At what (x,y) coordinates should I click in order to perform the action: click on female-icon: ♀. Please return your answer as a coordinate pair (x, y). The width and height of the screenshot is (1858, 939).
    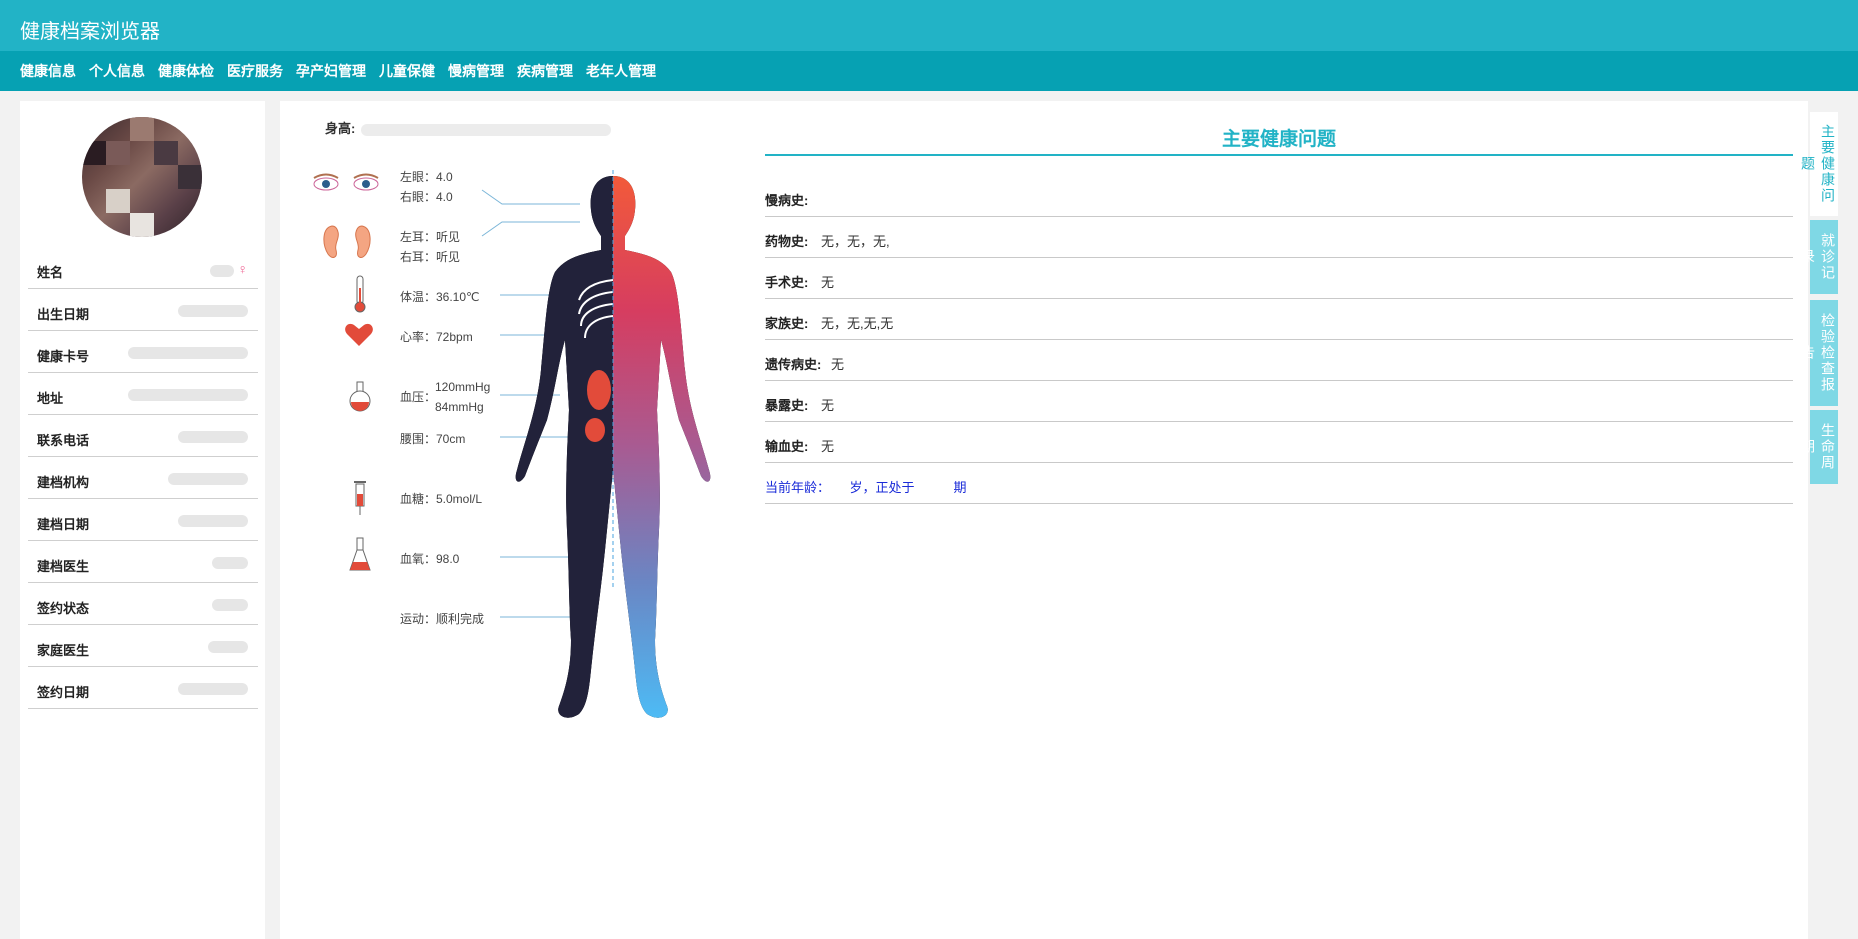
    Looking at the image, I should click on (243, 269).